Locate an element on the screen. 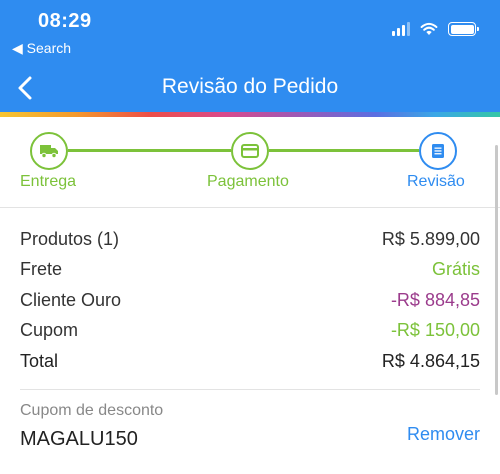 The image size is (500, 474). status-icons is located at coordinates (435, 29).